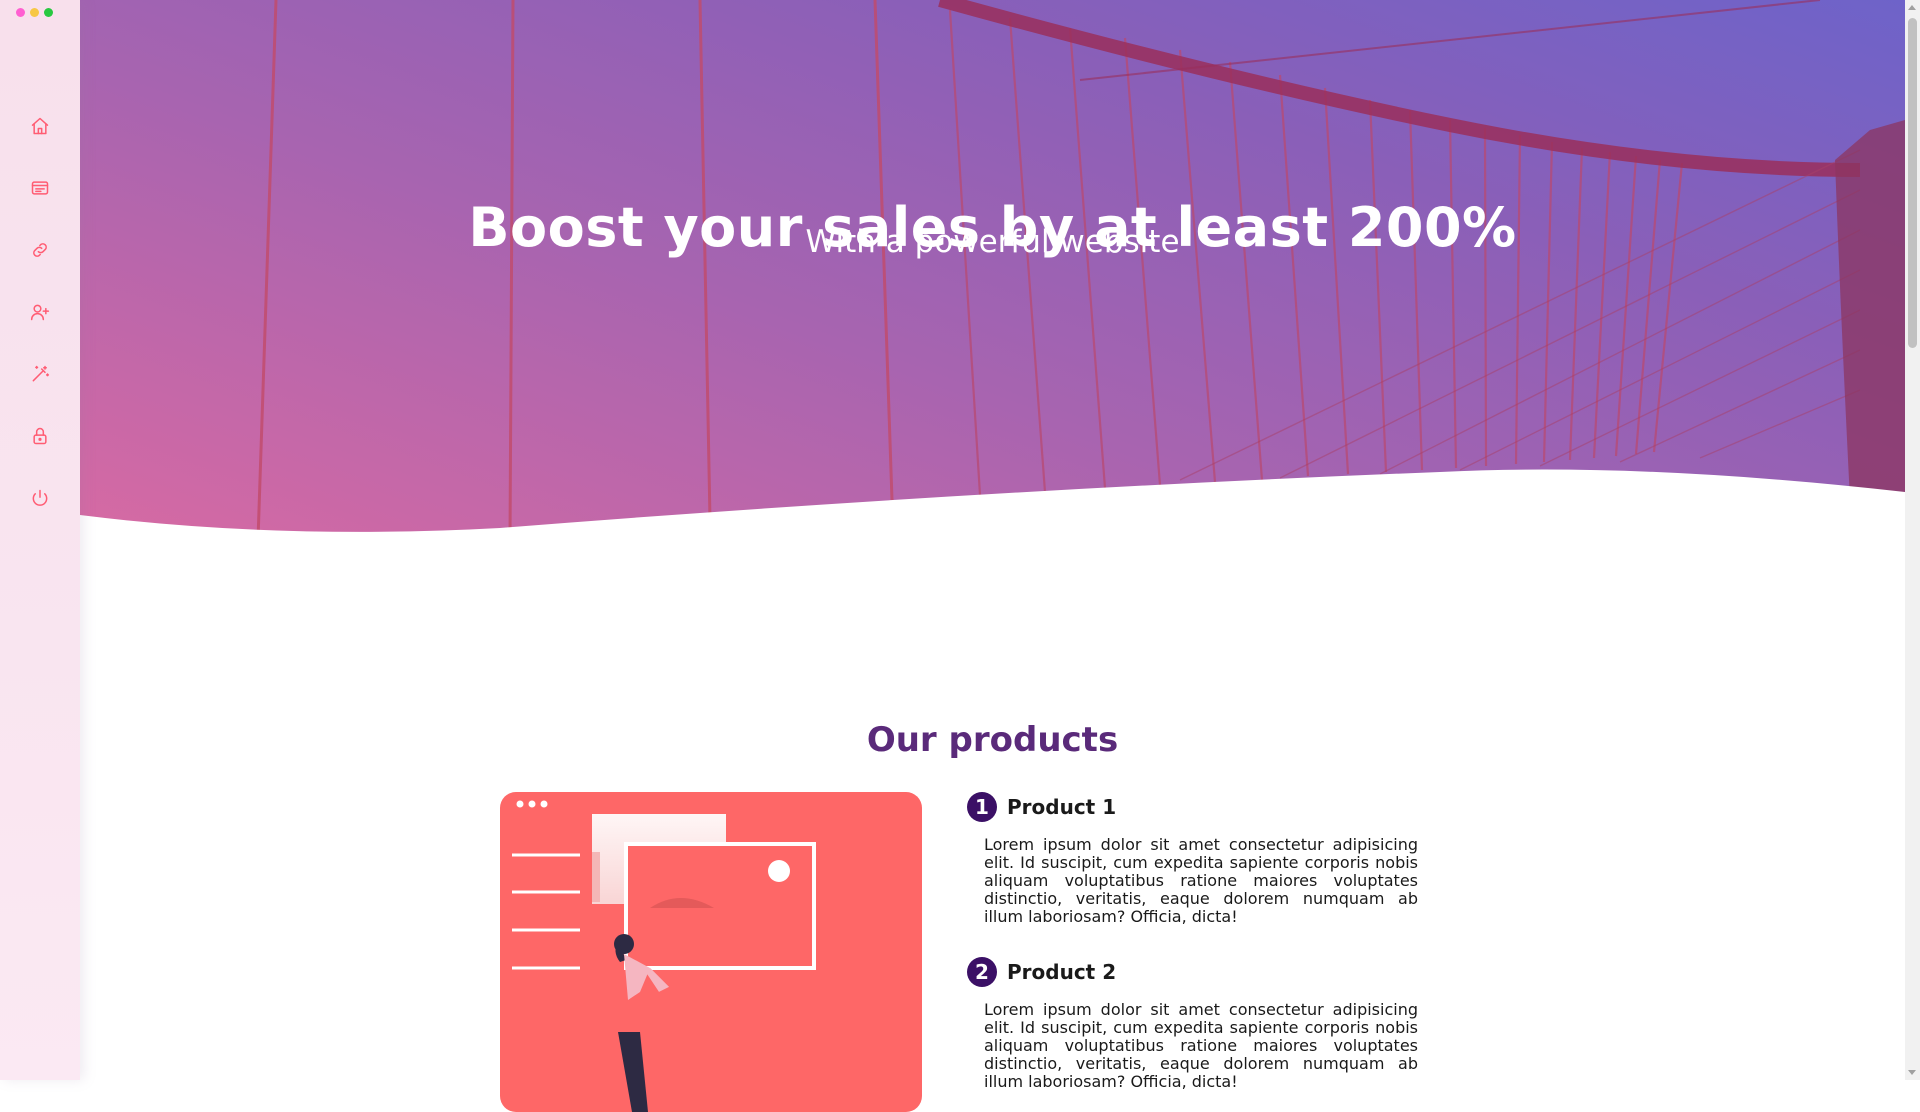 Image resolution: width=1920 pixels, height=1112 pixels. What do you see at coordinates (982, 807) in the screenshot?
I see `product-number-badge: 1` at bounding box center [982, 807].